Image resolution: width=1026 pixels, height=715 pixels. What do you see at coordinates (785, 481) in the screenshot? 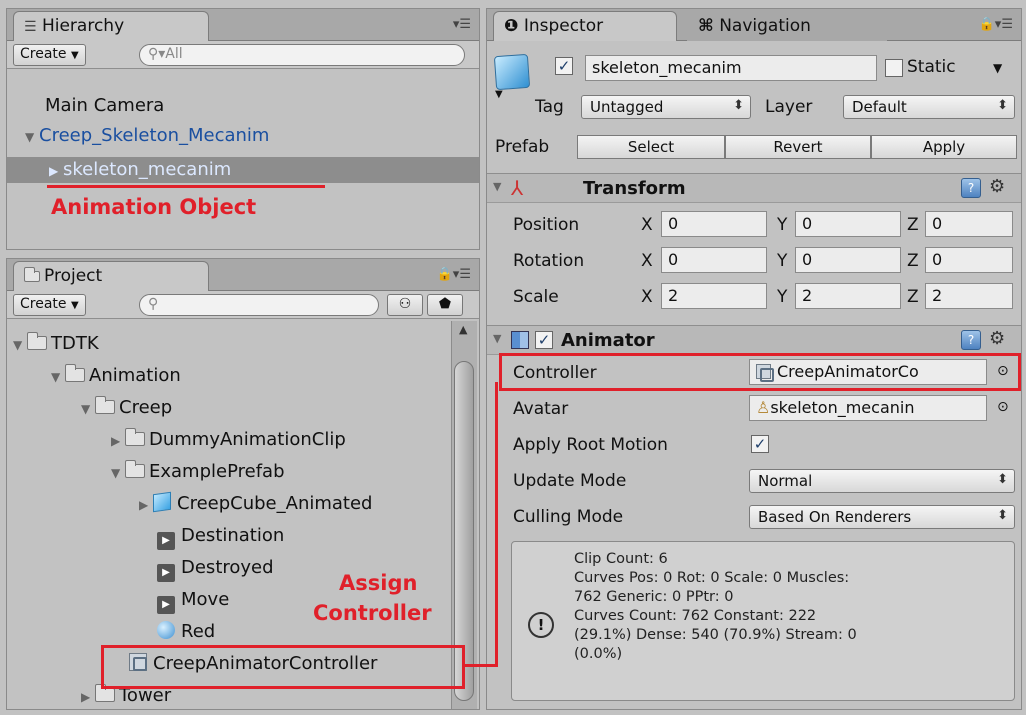
I see `update-mode-value: Normal` at bounding box center [785, 481].